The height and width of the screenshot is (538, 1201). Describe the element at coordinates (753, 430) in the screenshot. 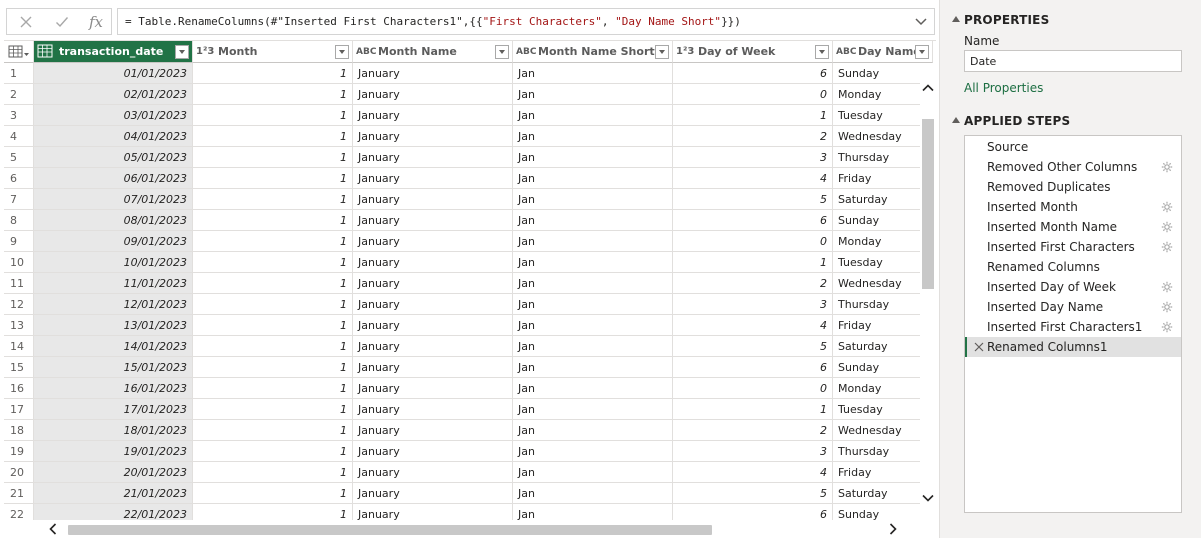

I see `table-cell: 2` at that location.